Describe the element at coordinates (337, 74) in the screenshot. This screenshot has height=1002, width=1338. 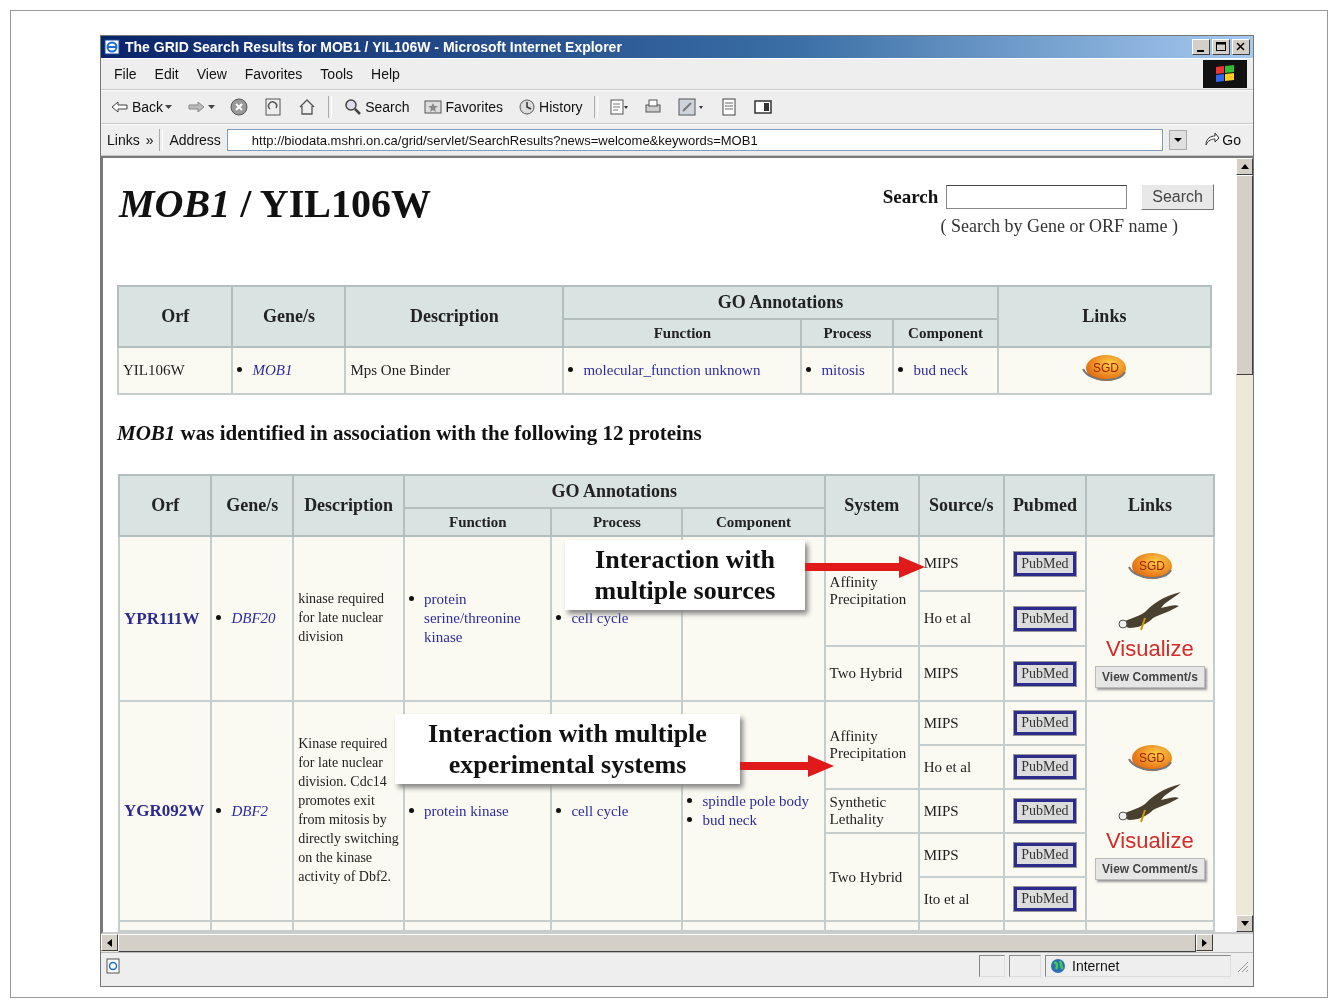
I see `menu-item: Tools` at that location.